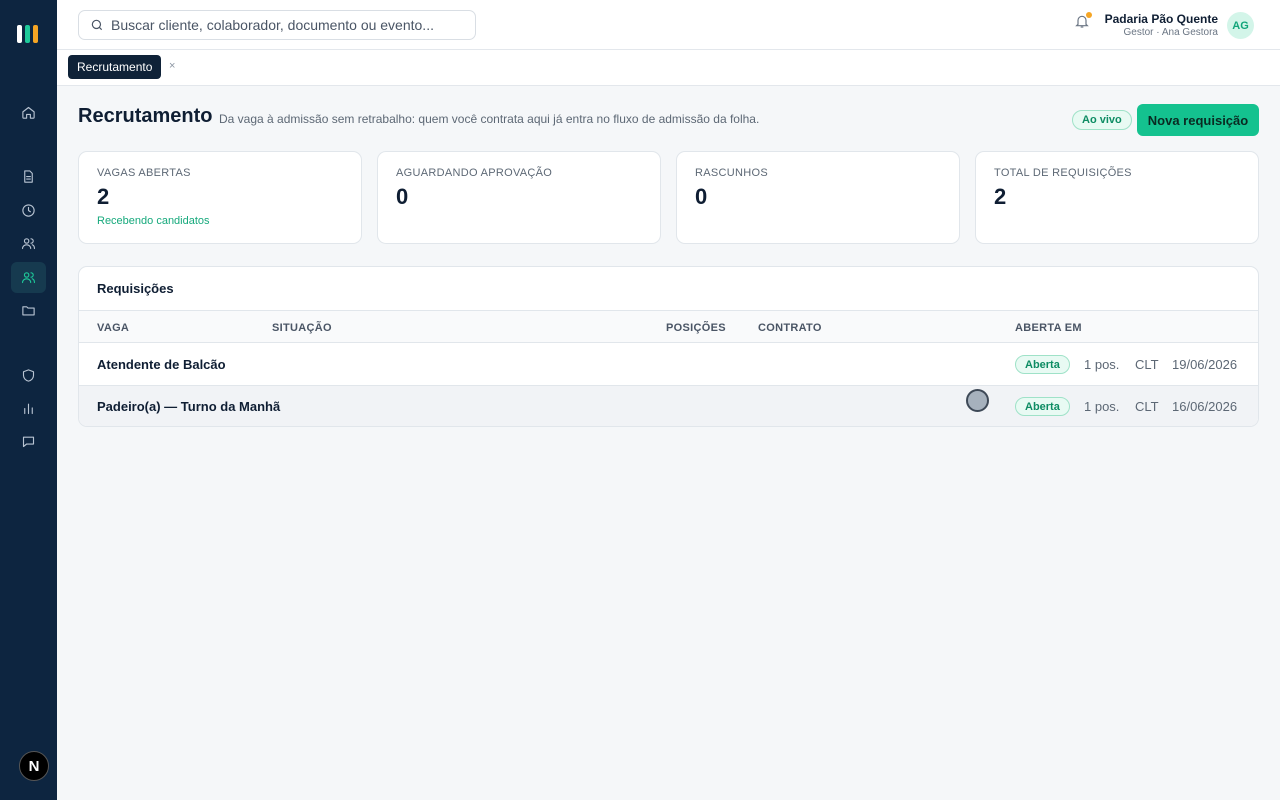 This screenshot has width=1280, height=800. I want to click on row-opened-at: 16/06/2026, so click(1205, 406).